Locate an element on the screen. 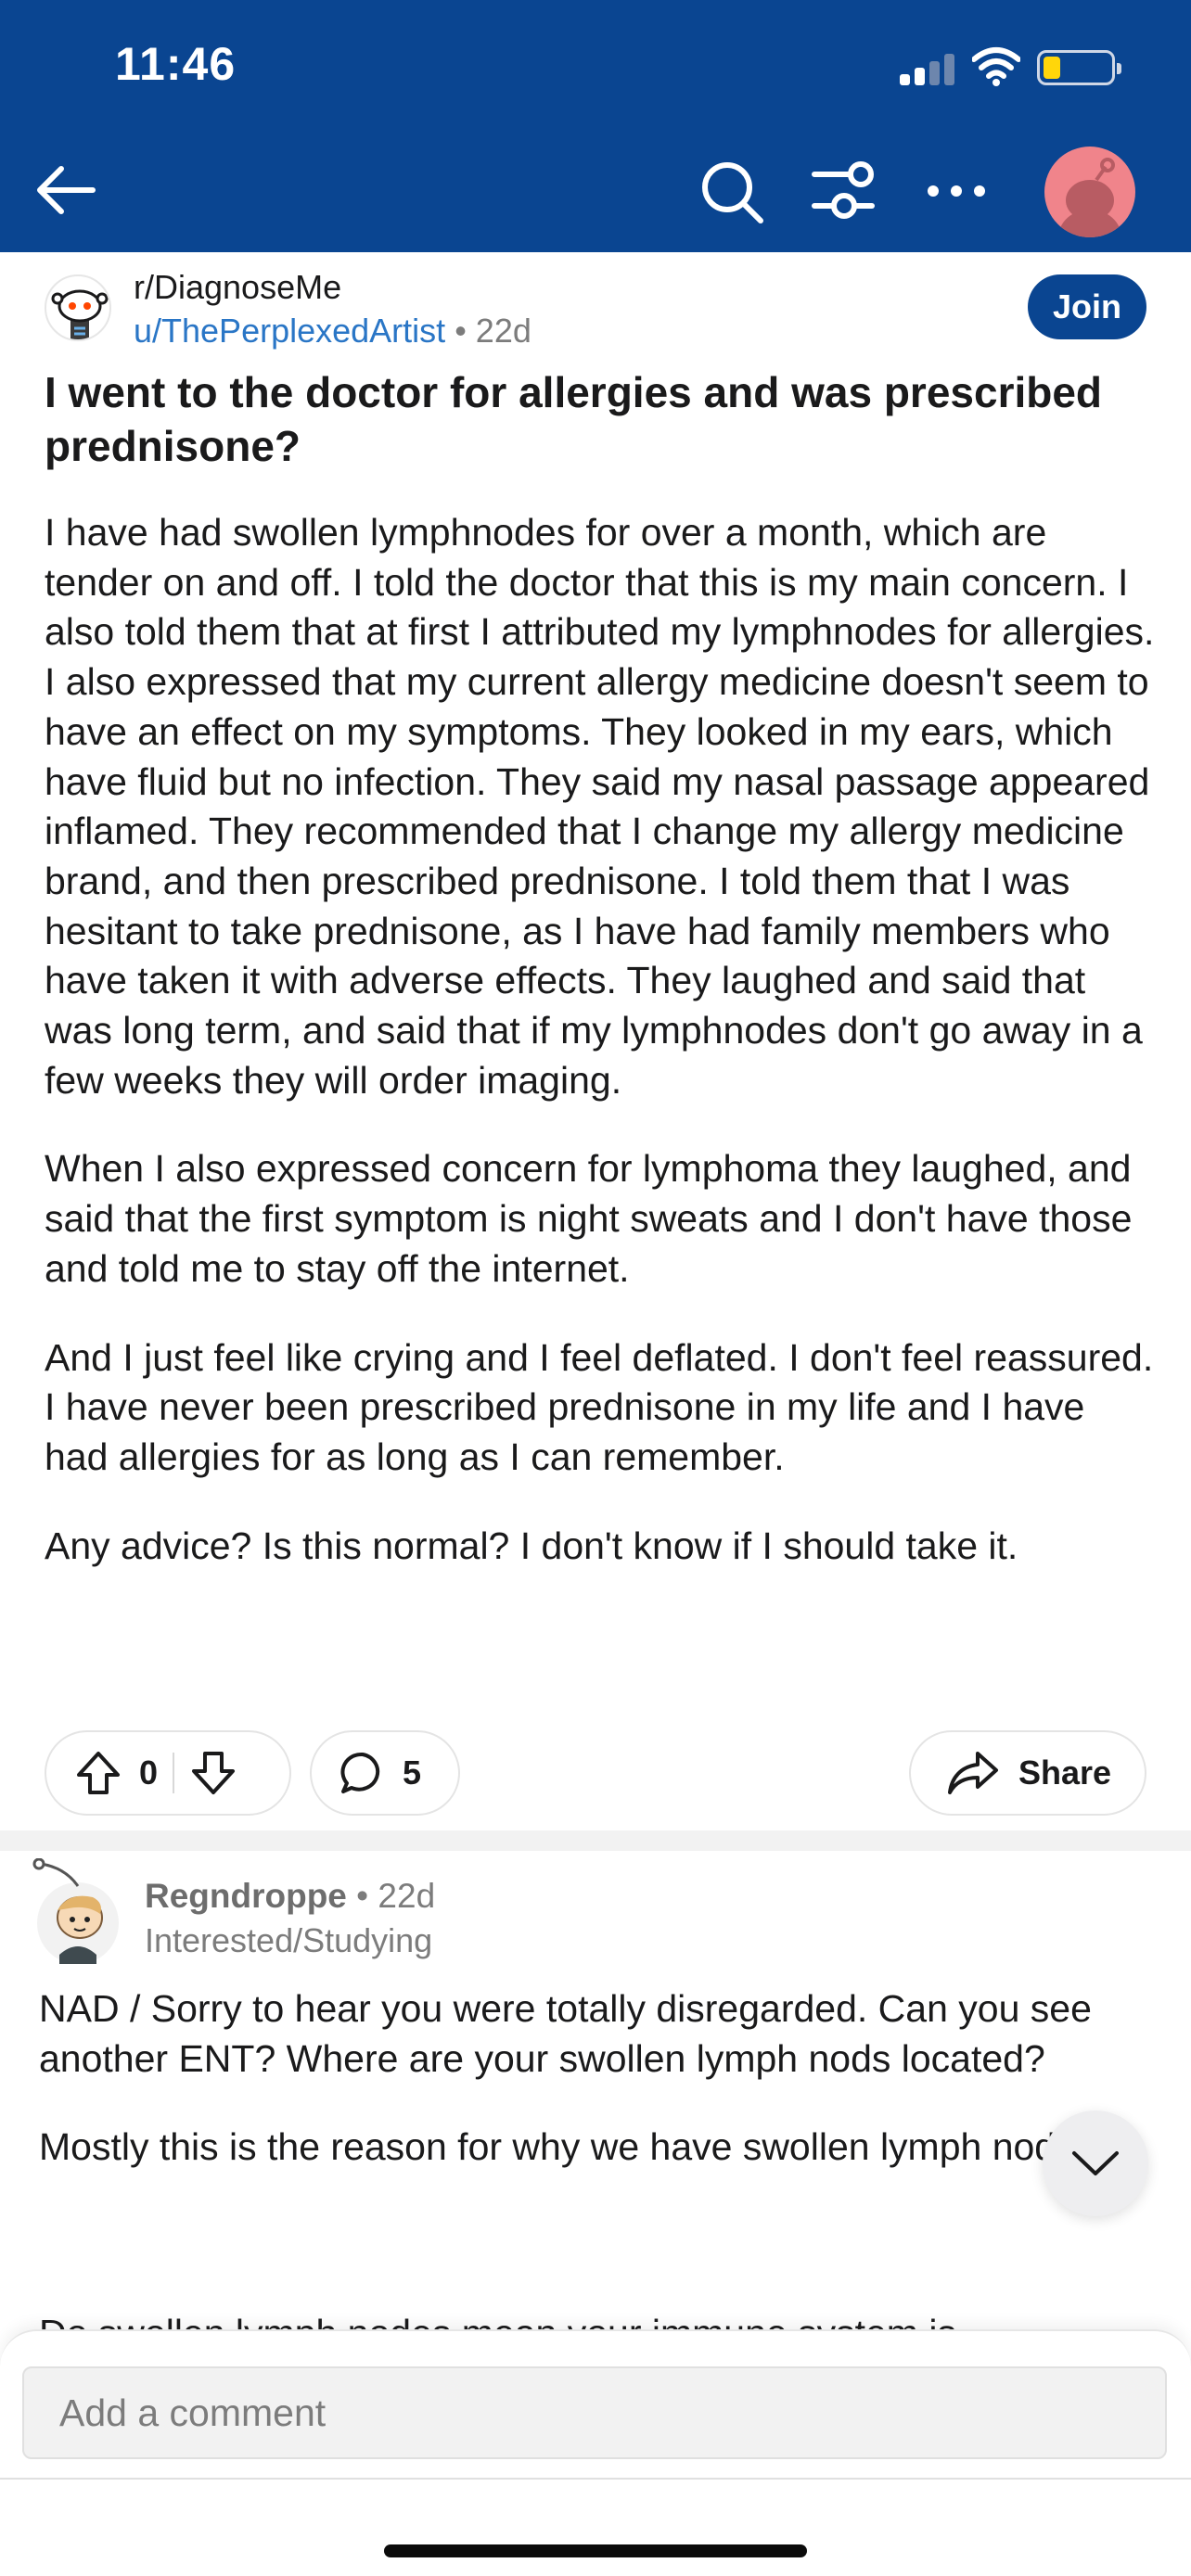 Image resolution: width=1191 pixels, height=2576 pixels. composer-divider is located at coordinates (595, 2479).